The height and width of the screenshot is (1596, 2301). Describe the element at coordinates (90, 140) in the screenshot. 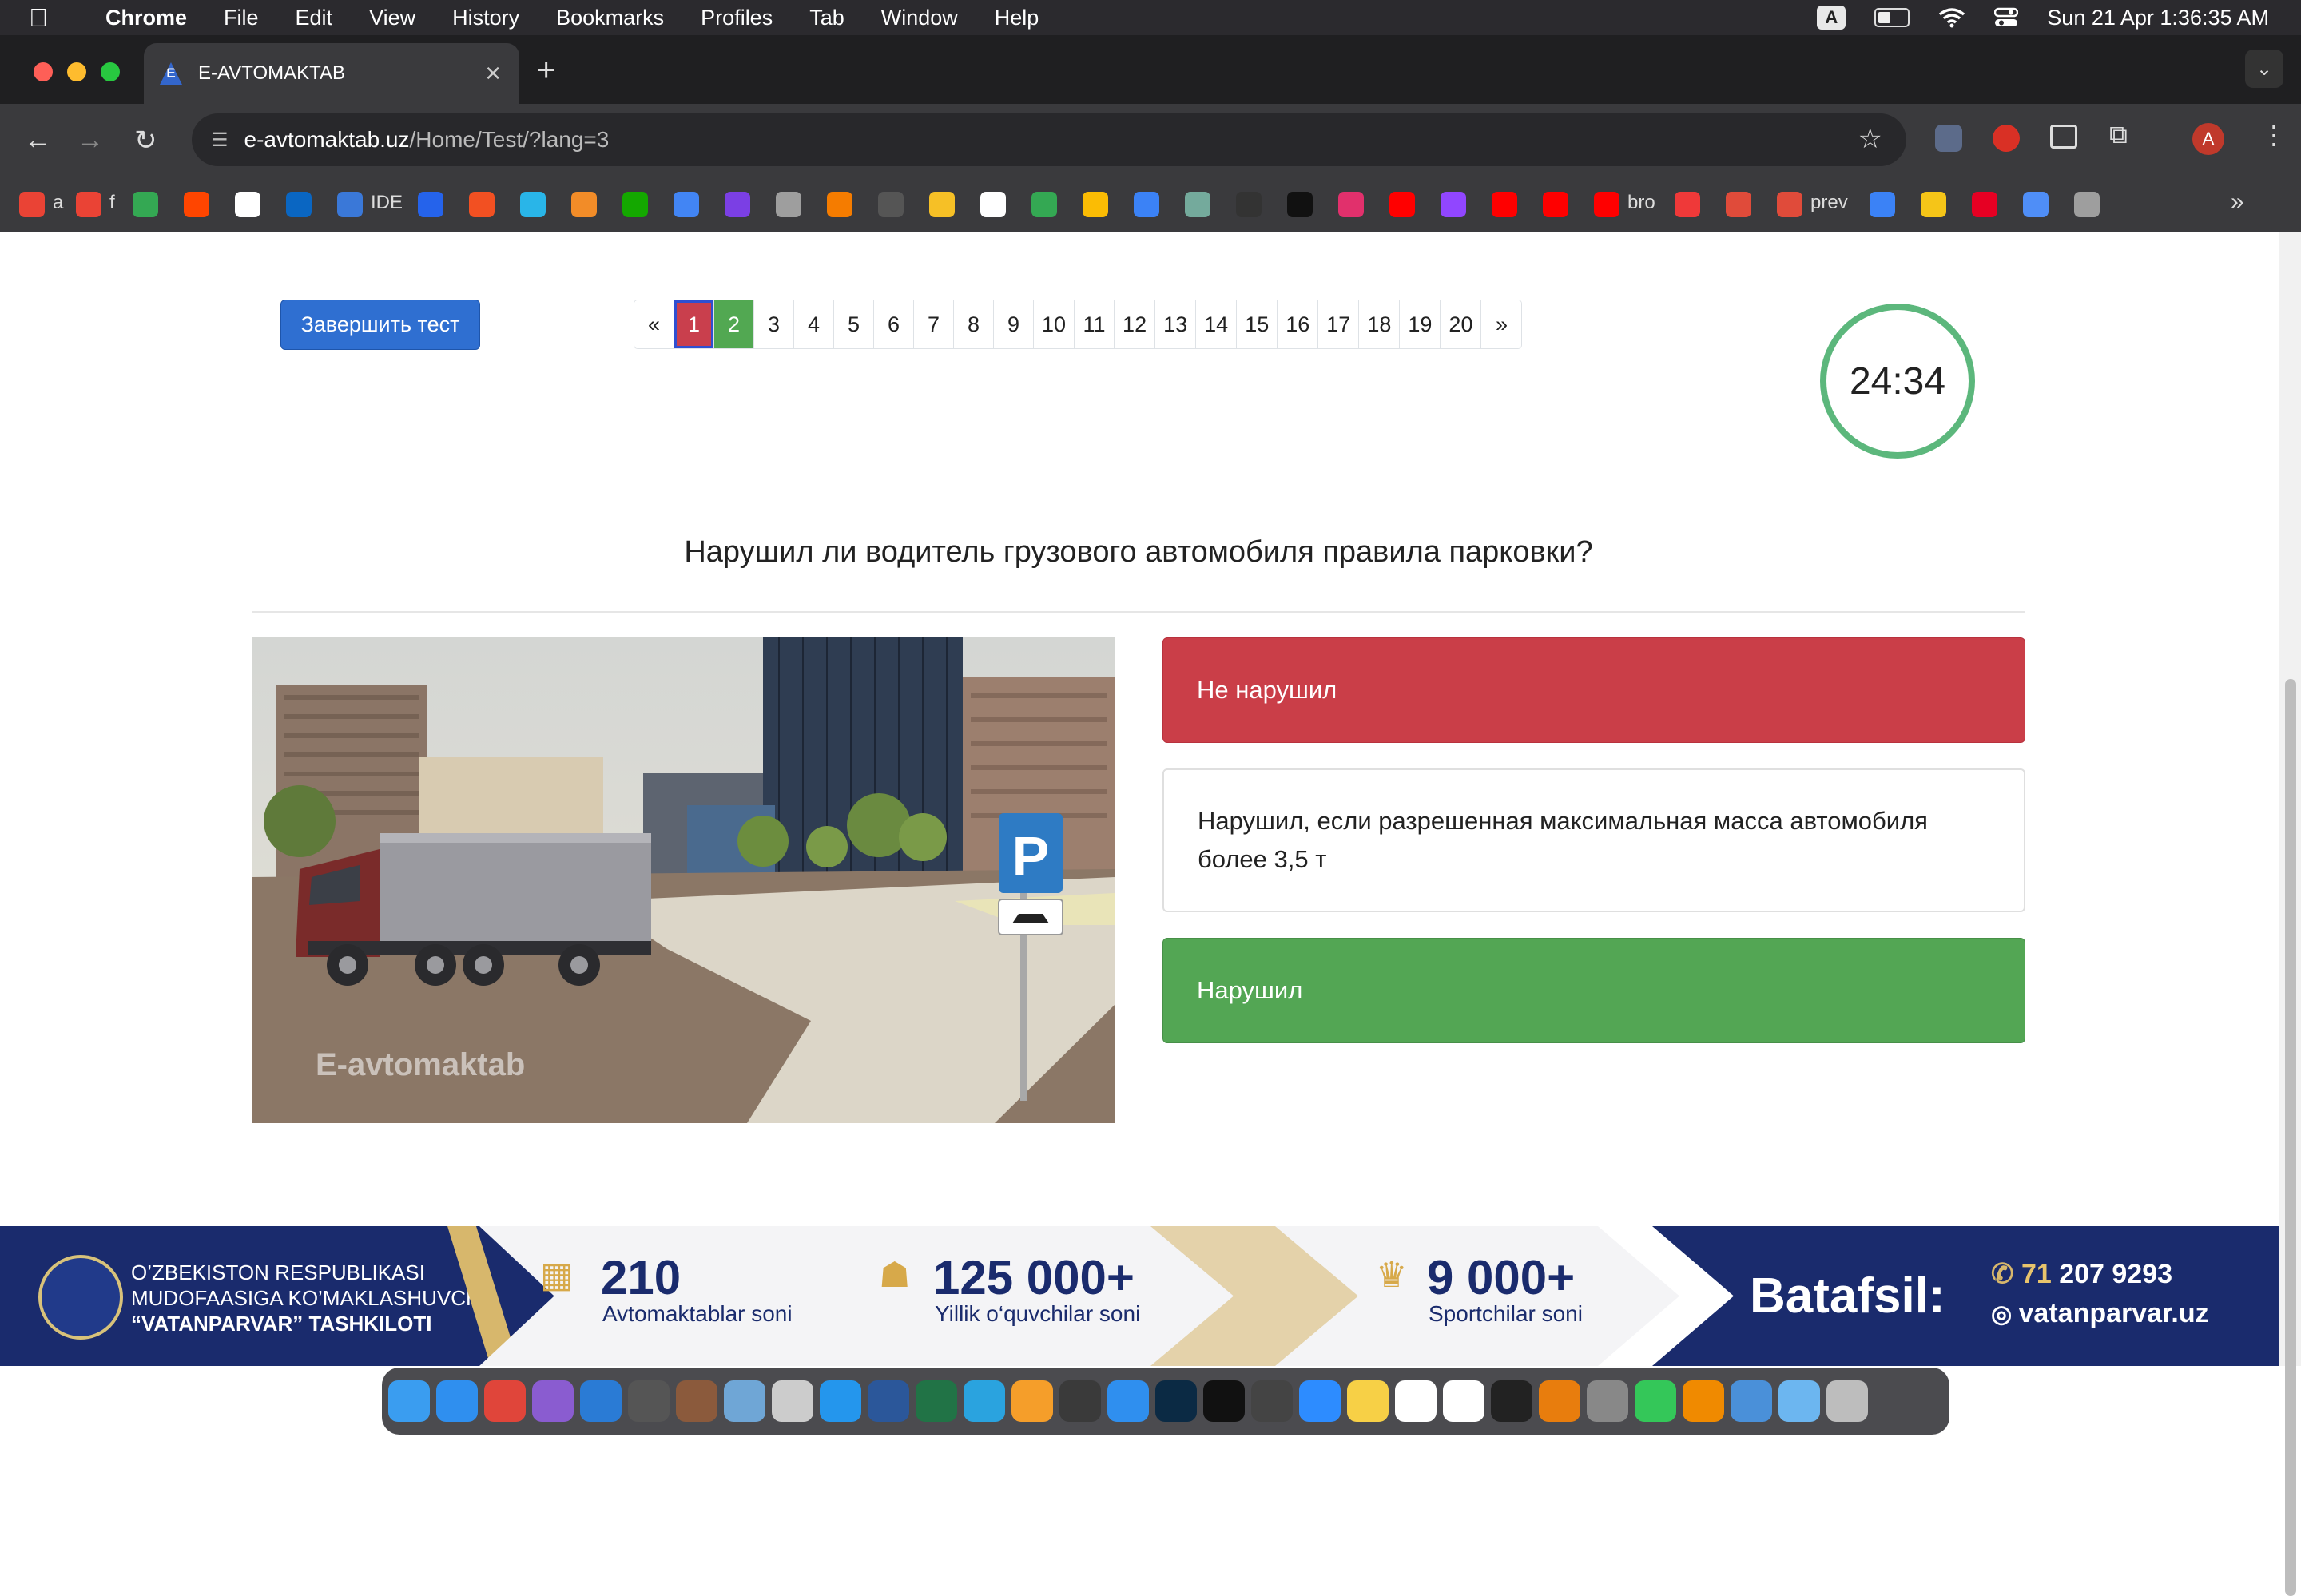

I see `forward-arrow-icon: →` at that location.